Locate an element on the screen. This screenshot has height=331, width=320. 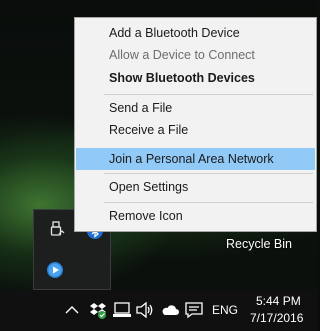
menu-item-open-settings: Open Settings is located at coordinates (195, 187).